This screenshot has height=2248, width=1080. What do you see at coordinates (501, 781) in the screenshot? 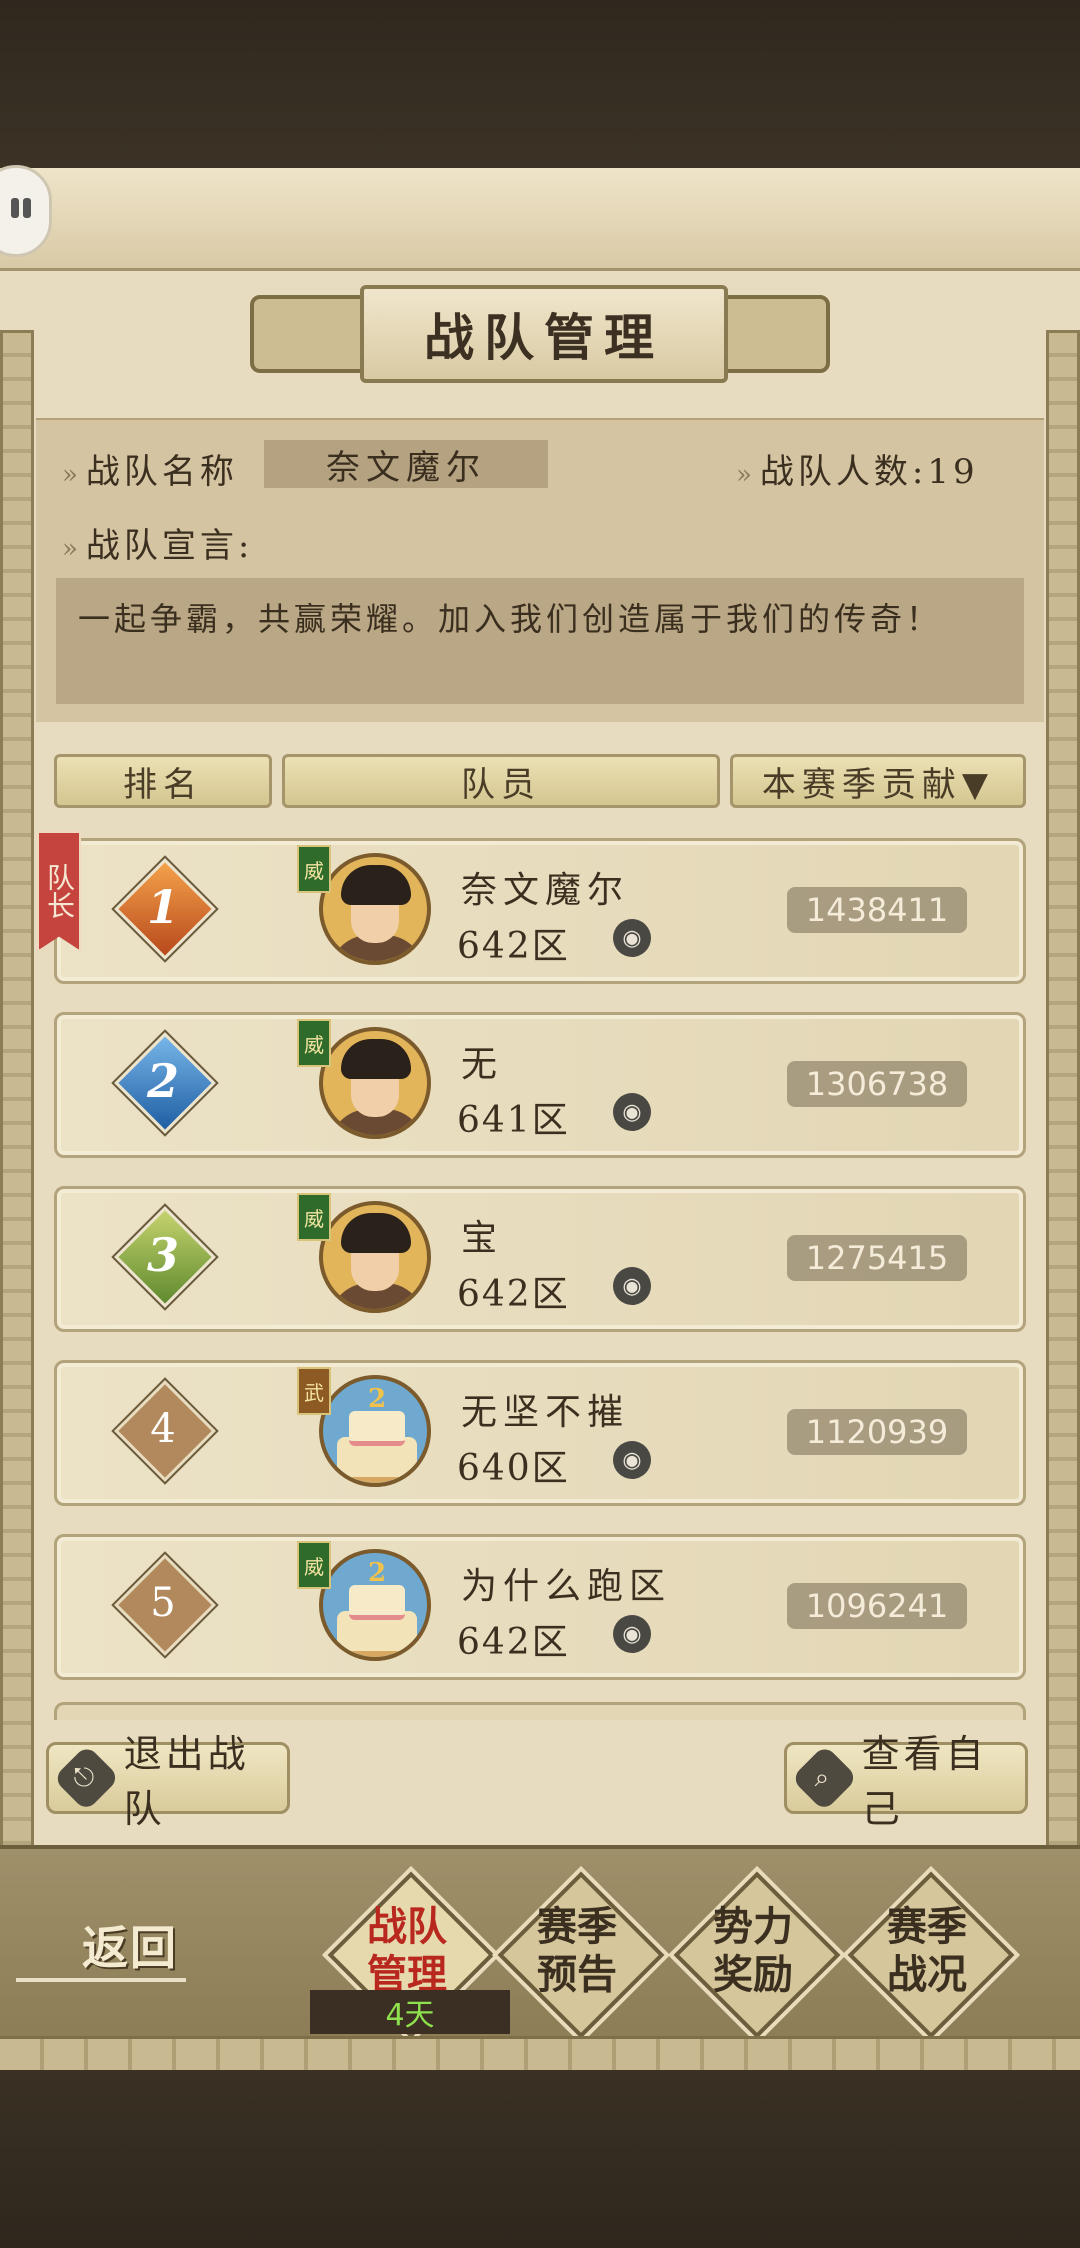
I see `header-member: 队员` at bounding box center [501, 781].